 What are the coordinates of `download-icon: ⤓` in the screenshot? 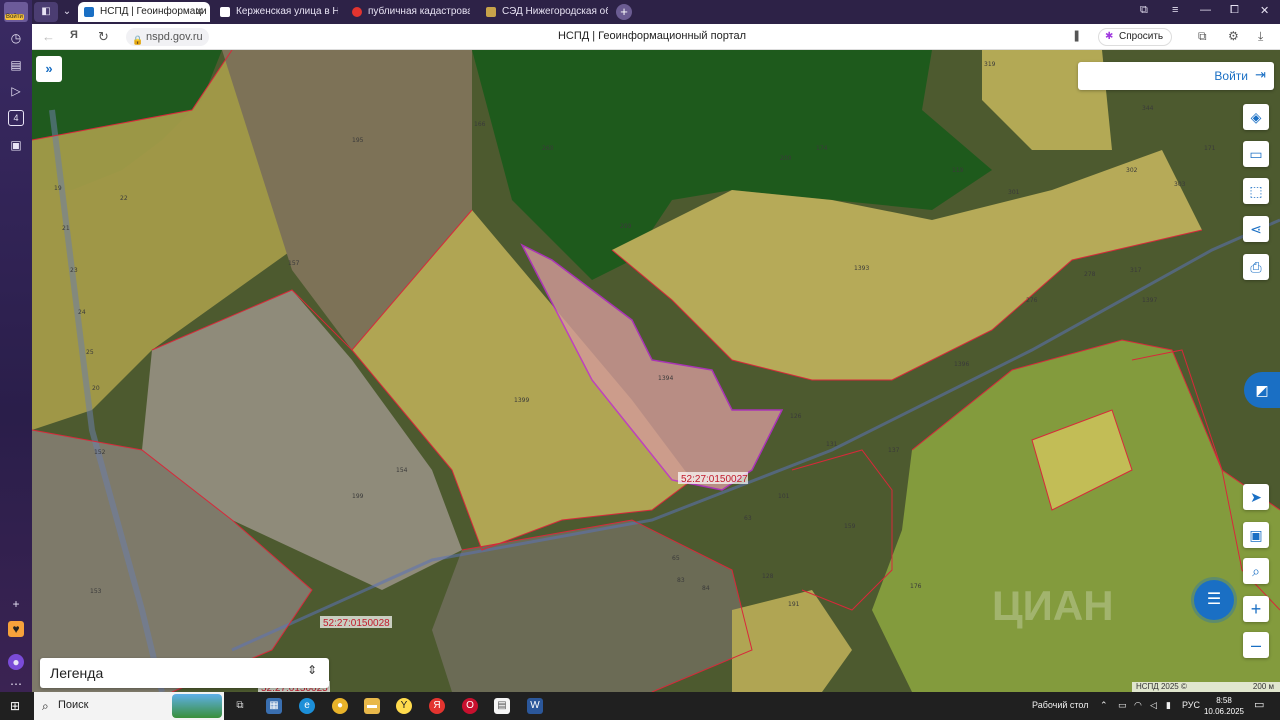 It's located at (1260, 36).